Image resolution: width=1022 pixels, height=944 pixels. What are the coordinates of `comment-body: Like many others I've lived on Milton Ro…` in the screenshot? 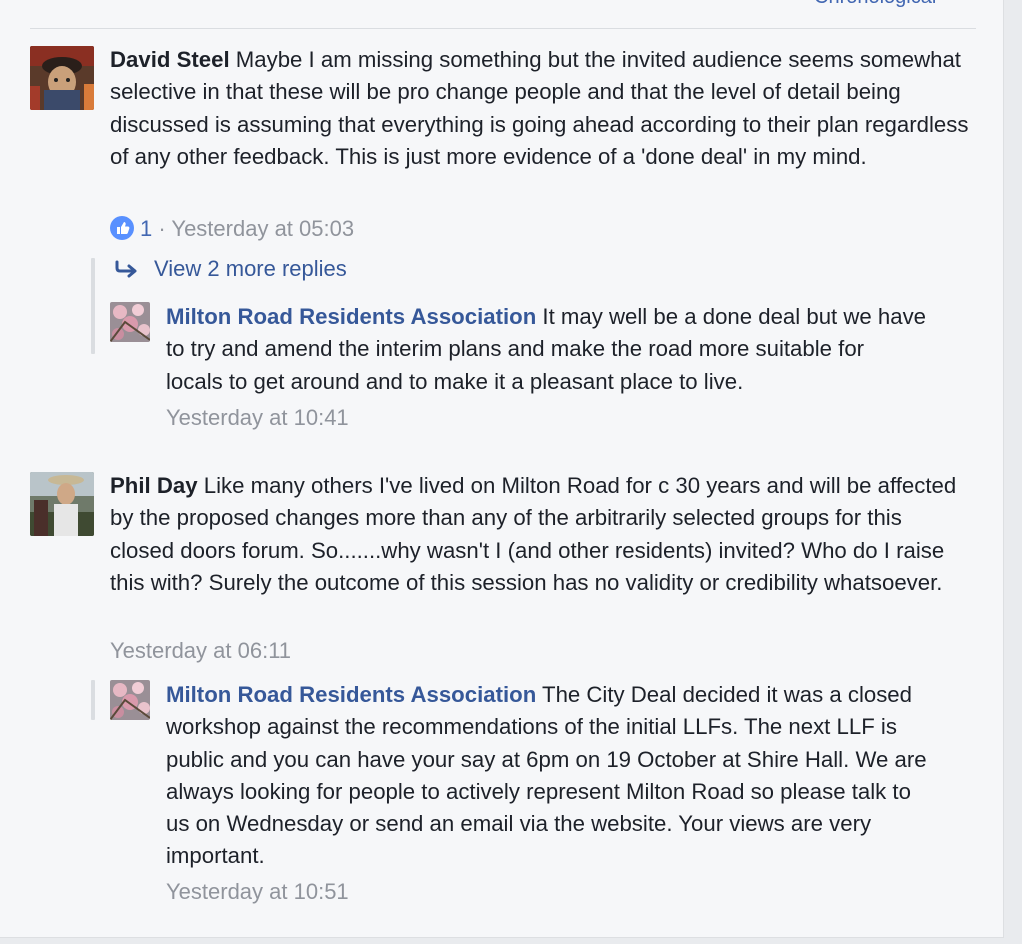 It's located at (533, 534).